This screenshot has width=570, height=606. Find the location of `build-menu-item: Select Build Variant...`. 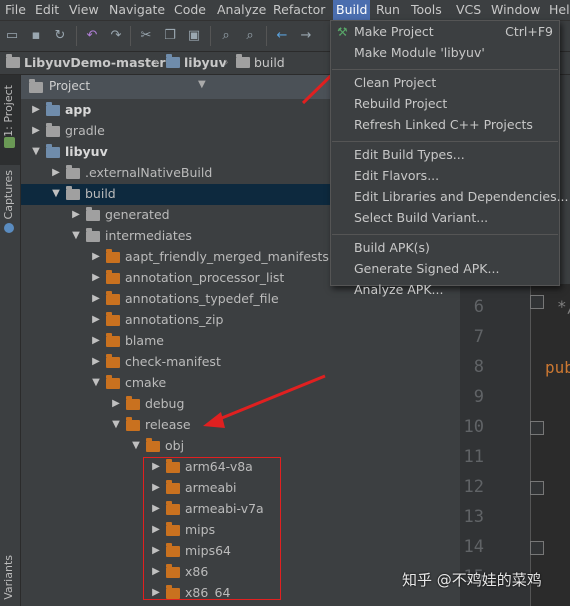

build-menu-item: Select Build Variant... is located at coordinates (421, 217).